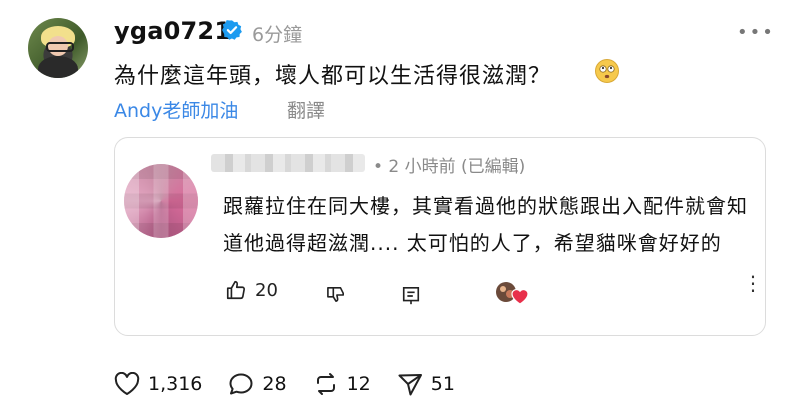 The height and width of the screenshot is (419, 800). I want to click on post-username: yga0721, so click(172, 31).